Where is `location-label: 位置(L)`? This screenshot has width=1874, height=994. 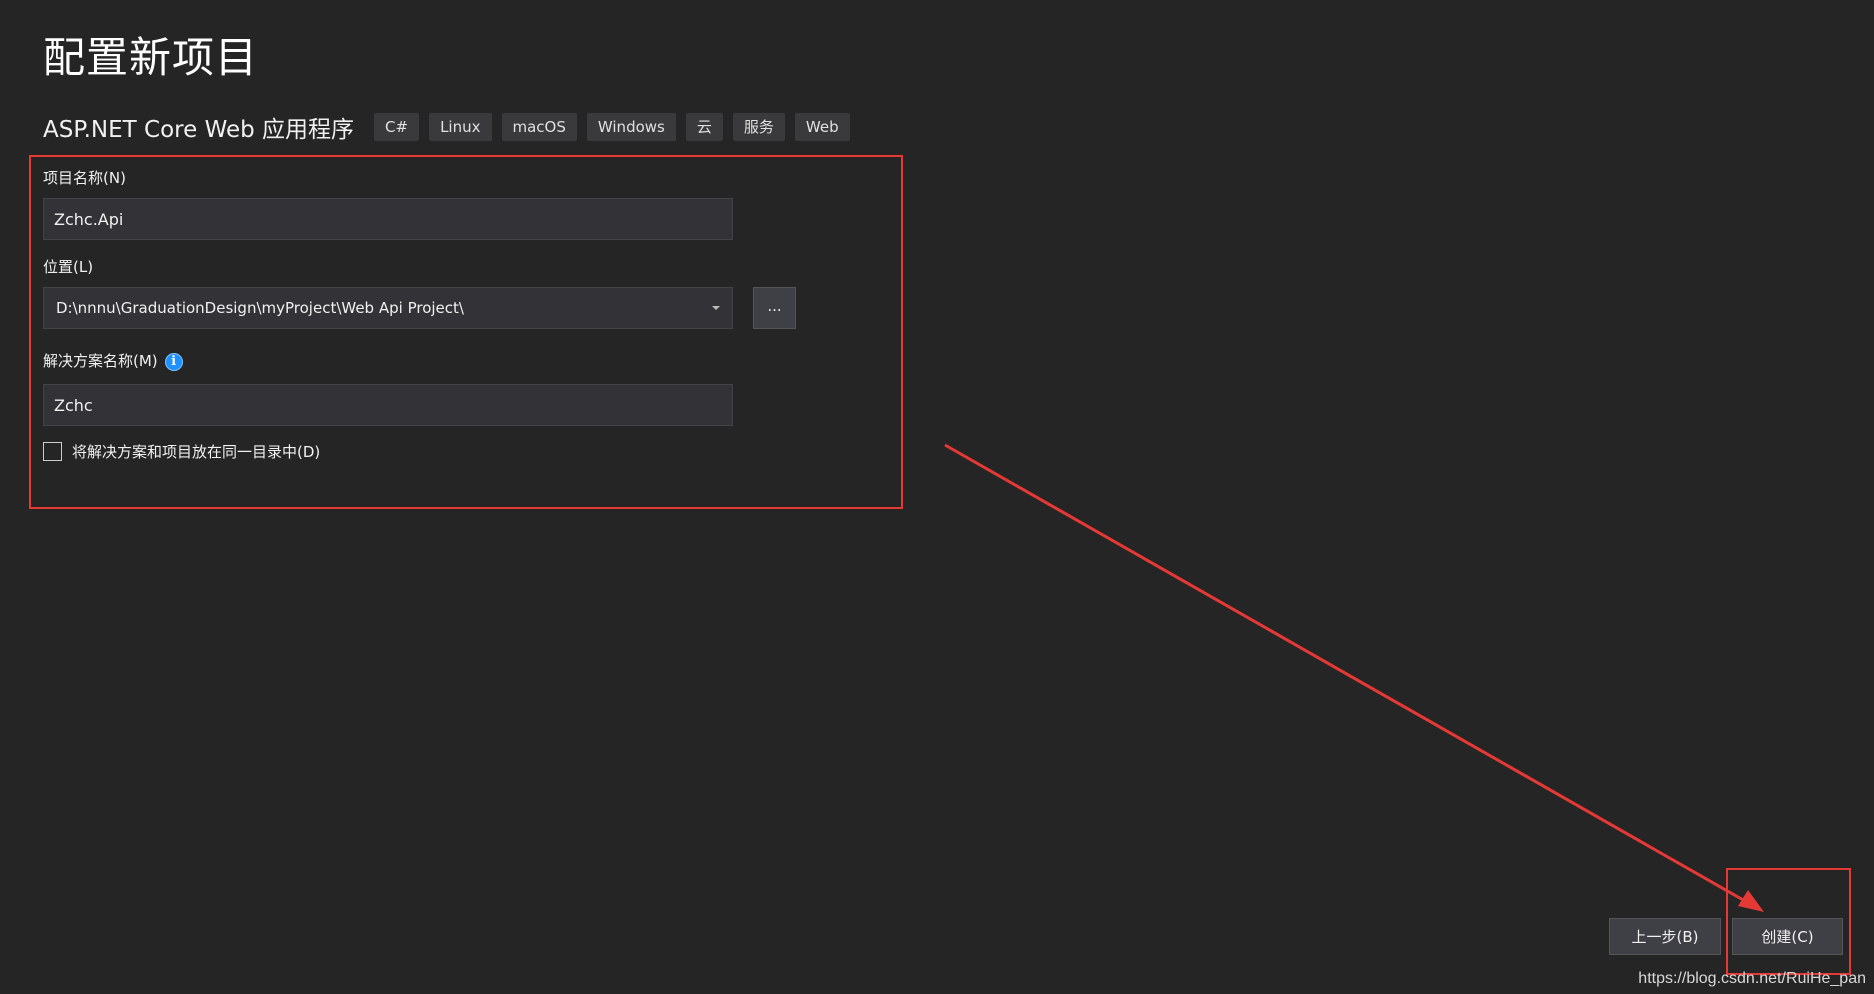 location-label: 位置(L) is located at coordinates (68, 267).